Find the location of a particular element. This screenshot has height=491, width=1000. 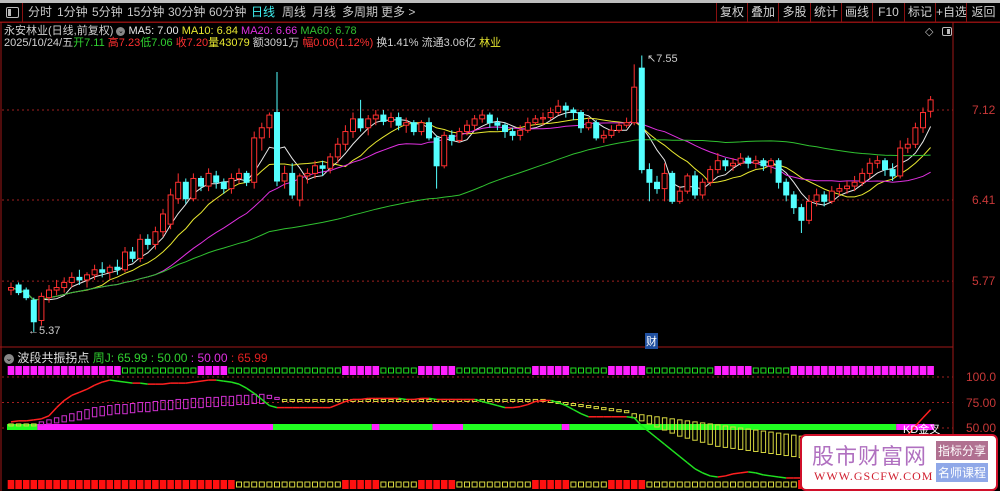

indicator-settings-icon: ⌄ is located at coordinates (9, 358).